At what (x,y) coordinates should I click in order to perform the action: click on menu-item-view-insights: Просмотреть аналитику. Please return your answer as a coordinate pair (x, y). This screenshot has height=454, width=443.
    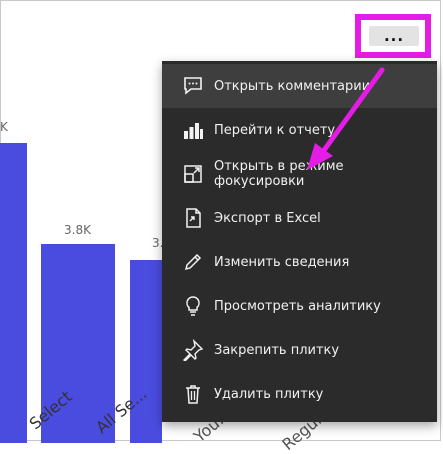
    Looking at the image, I should click on (299, 306).